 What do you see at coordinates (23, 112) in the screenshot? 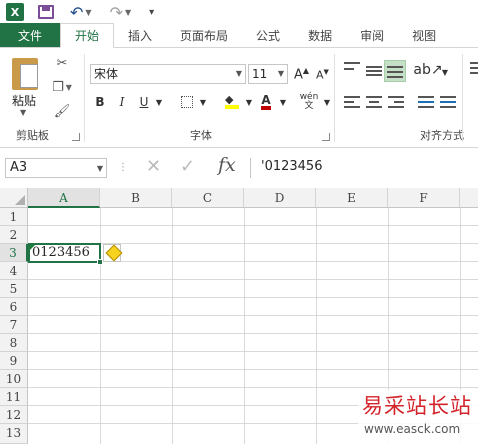
I see `paste-dropdown-icon: ▼` at bounding box center [23, 112].